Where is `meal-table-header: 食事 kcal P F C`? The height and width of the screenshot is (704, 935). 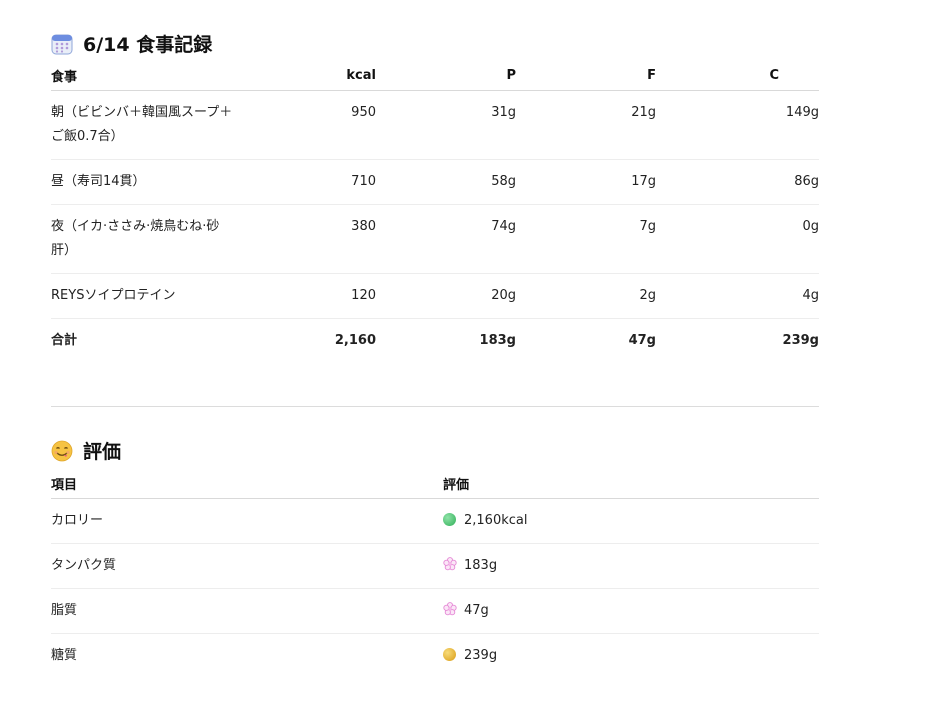
meal-table-header: 食事 kcal P F C is located at coordinates (435, 75).